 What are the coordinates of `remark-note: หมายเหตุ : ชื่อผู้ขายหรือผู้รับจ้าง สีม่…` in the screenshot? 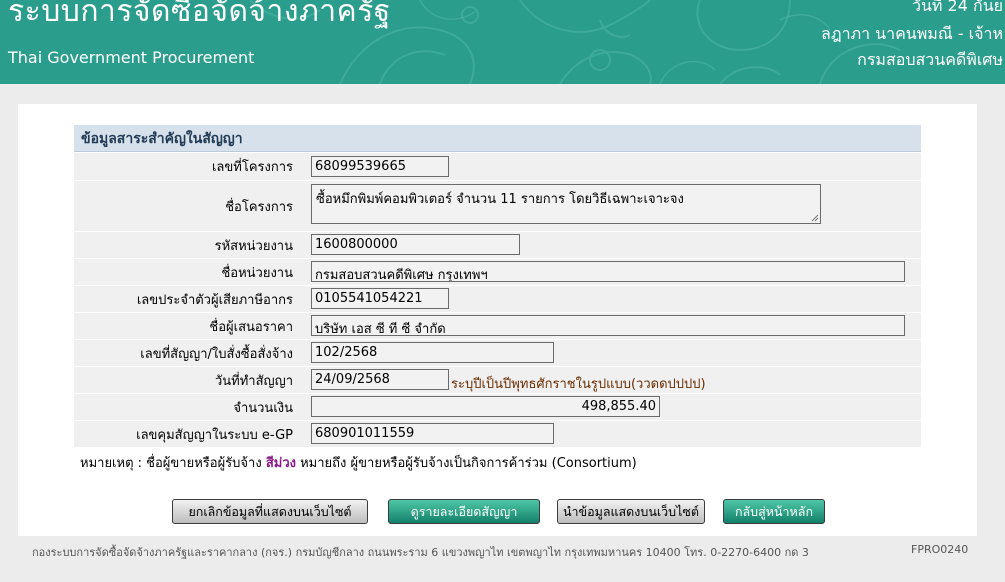 It's located at (358, 462).